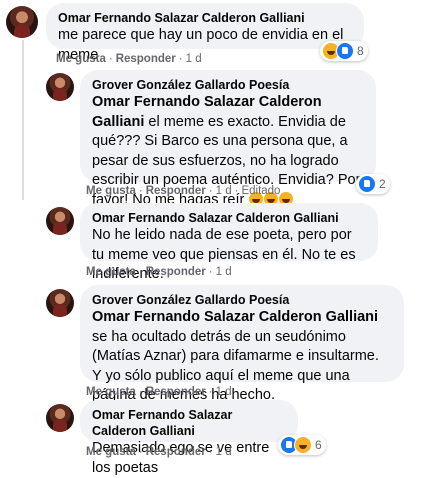 The width and height of the screenshot is (436, 478). What do you see at coordinates (23, 120) in the screenshot?
I see `thread-line` at bounding box center [23, 120].